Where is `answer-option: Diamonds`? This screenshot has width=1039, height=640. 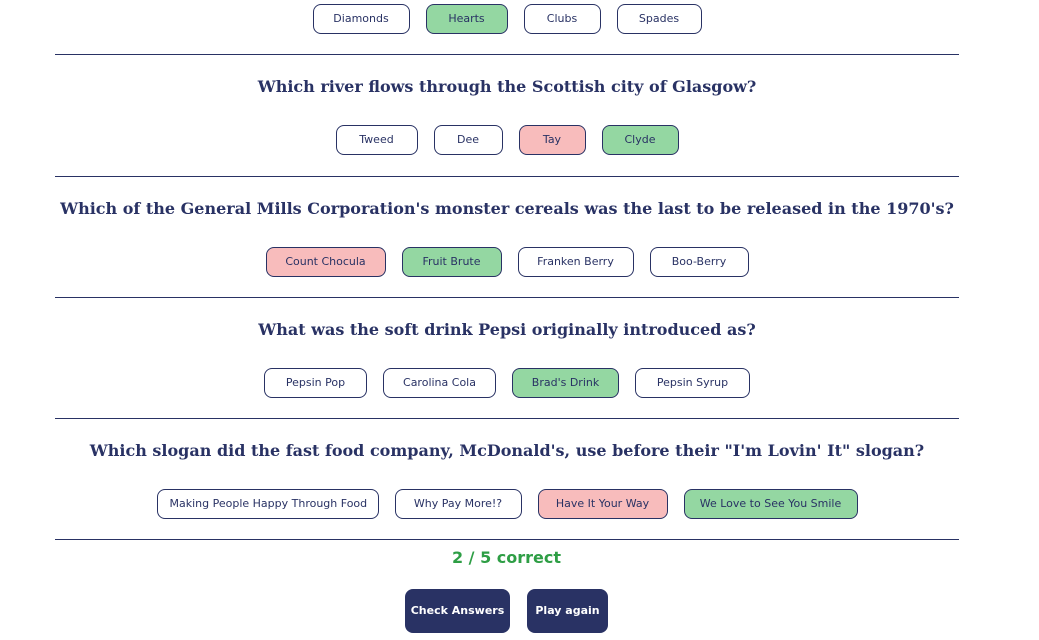
answer-option: Diamonds is located at coordinates (361, 19).